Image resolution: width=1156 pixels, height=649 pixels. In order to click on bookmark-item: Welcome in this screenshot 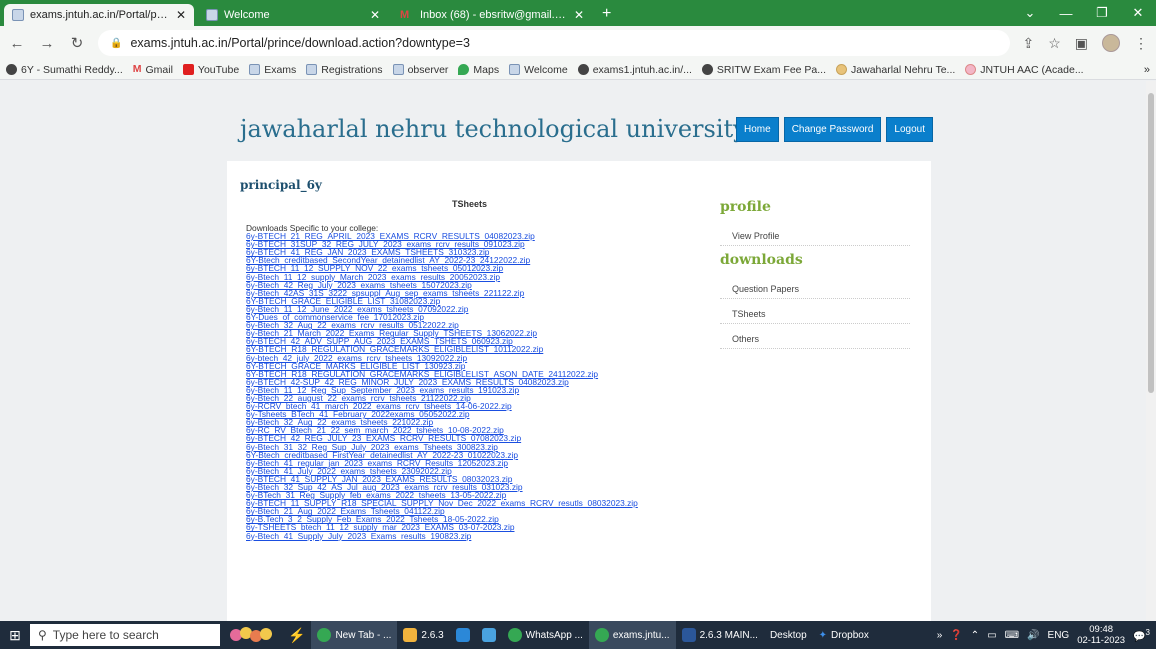, I will do `click(538, 70)`.